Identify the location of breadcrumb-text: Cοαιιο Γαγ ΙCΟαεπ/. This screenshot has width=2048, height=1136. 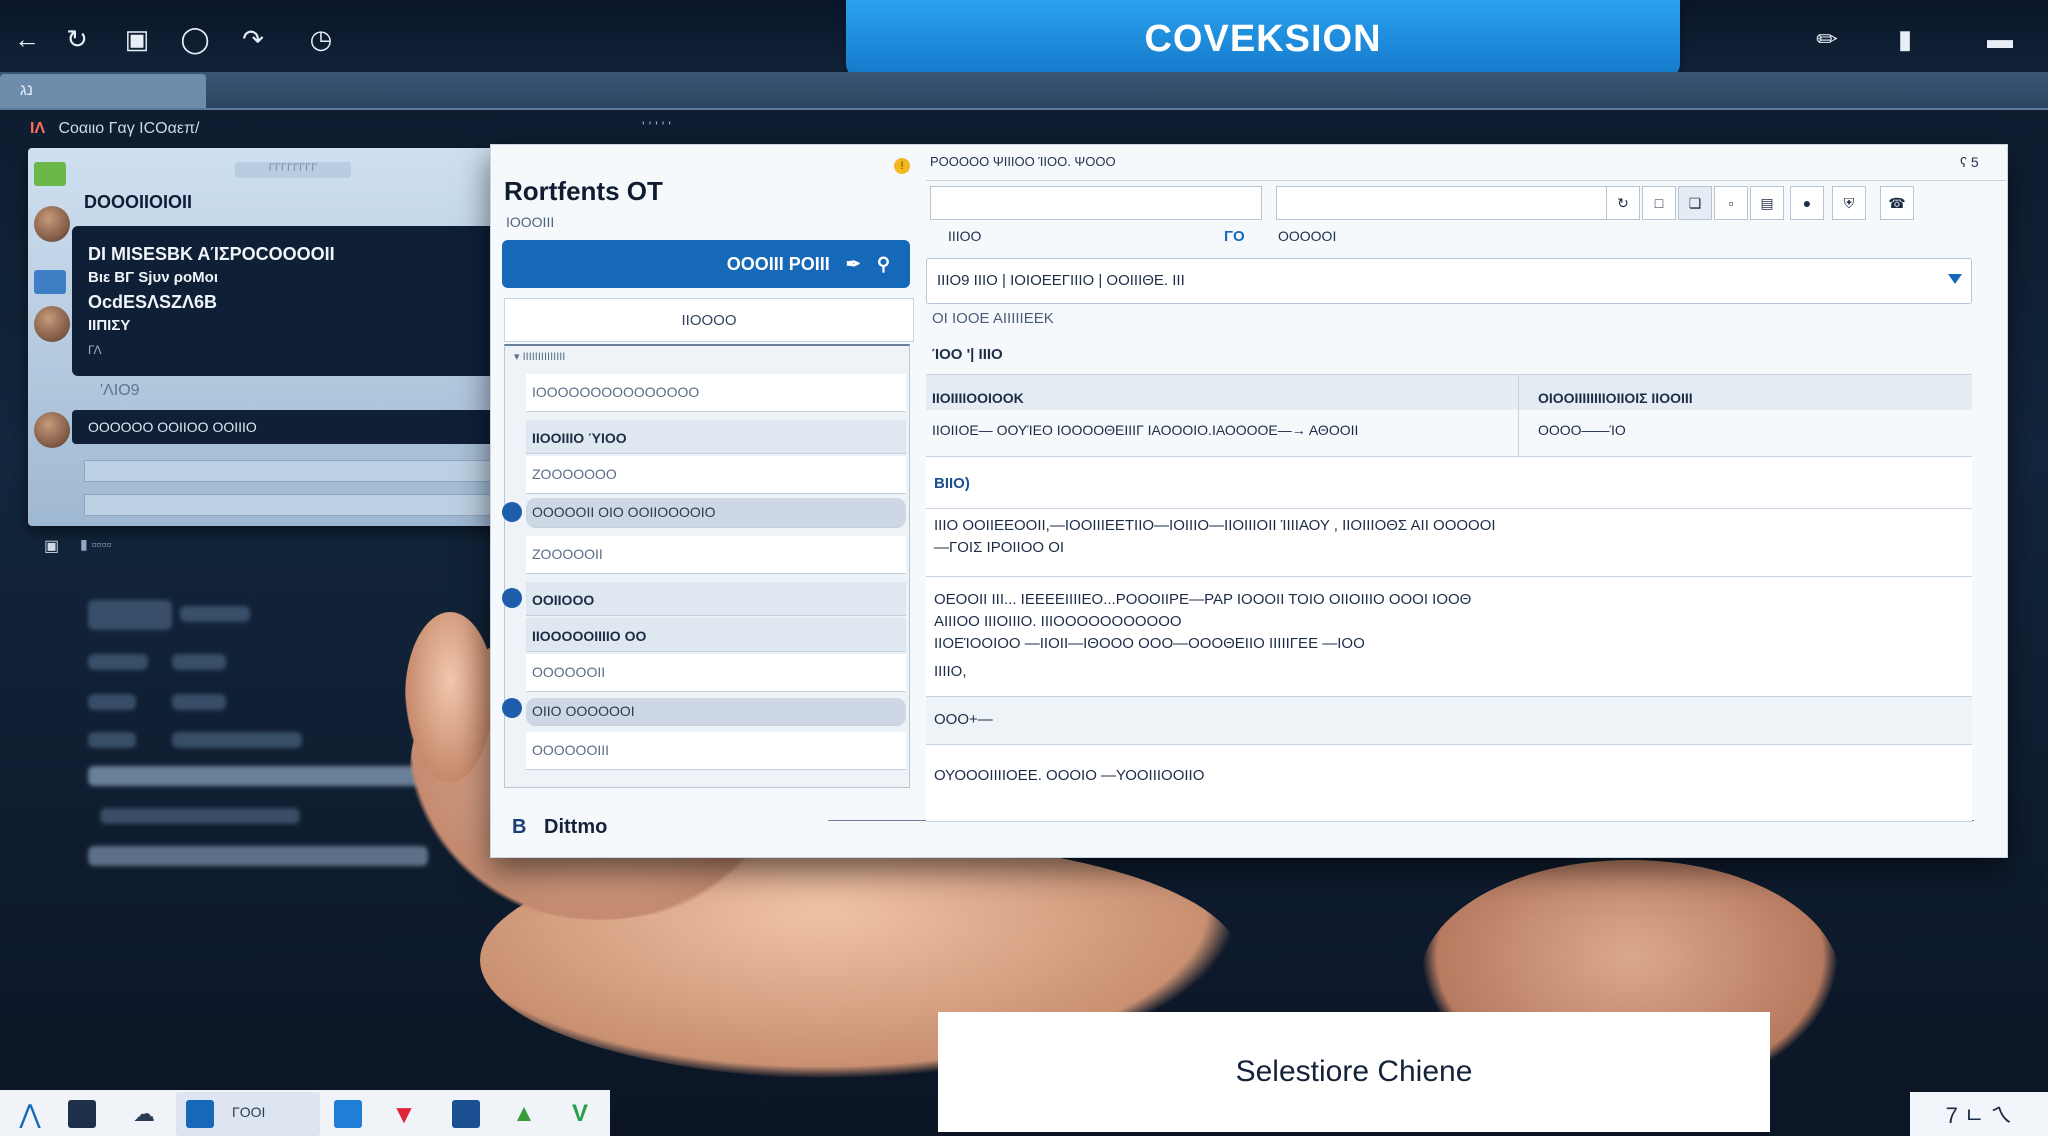
(128, 128).